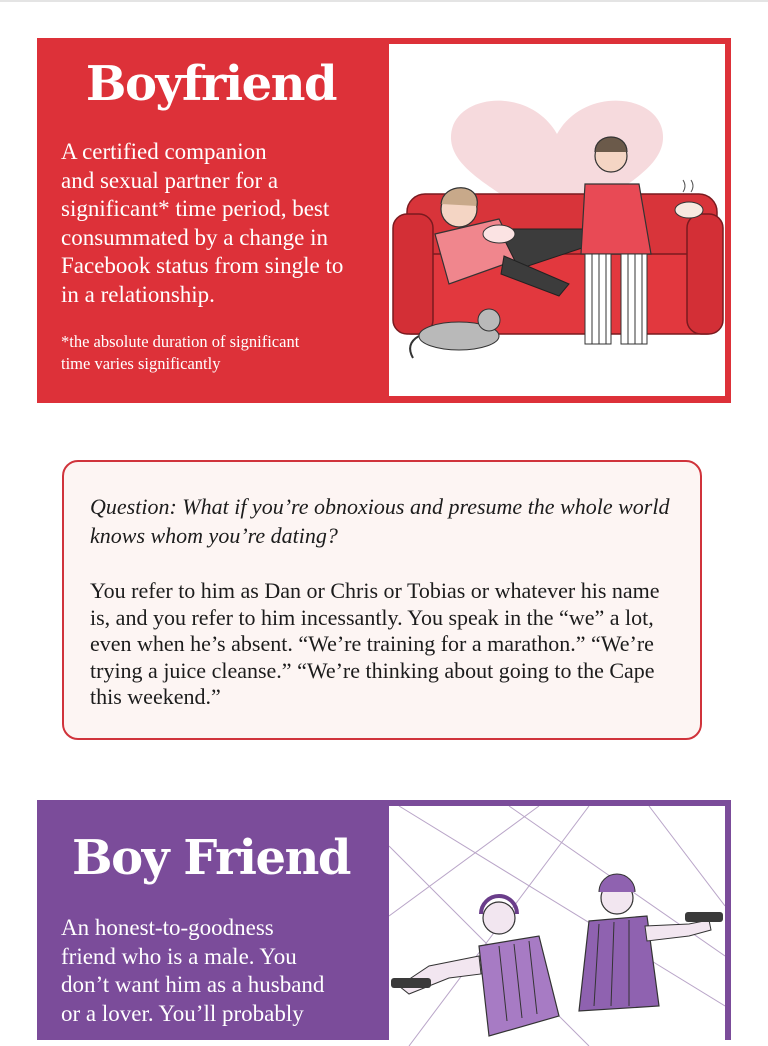 Image resolution: width=768 pixels, height=1046 pixels. I want to click on couple-on-red-couch-illustration, so click(557, 220).